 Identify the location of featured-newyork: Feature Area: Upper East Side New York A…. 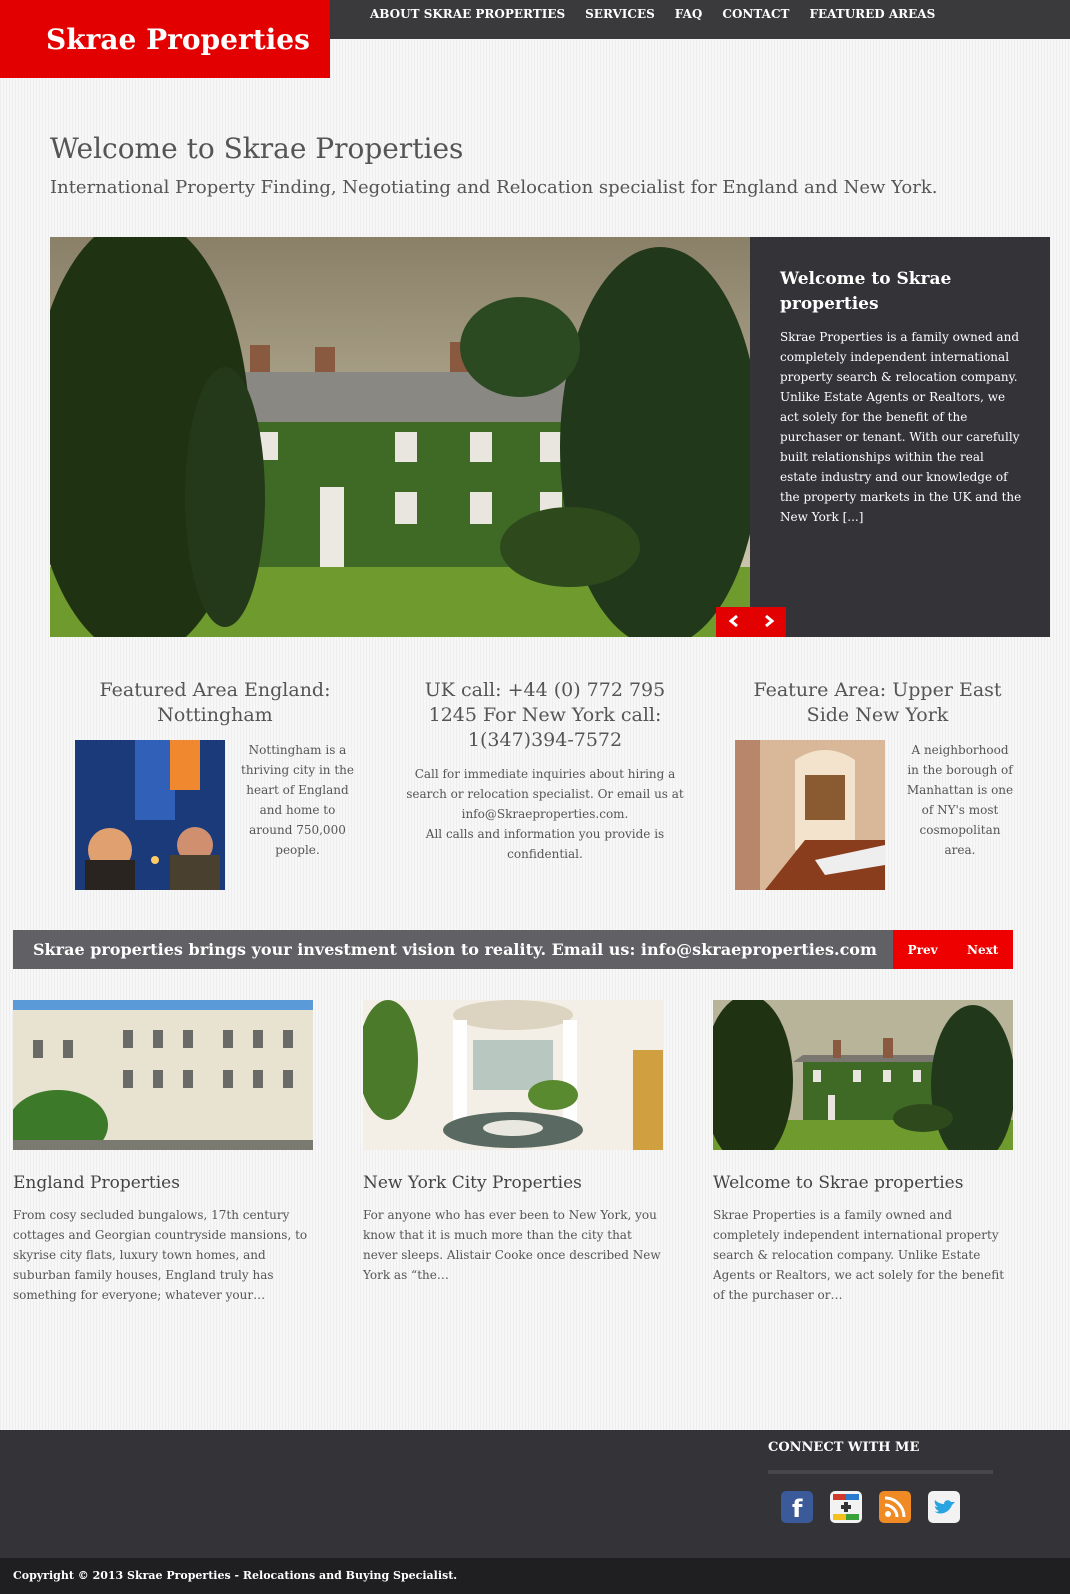
(877, 784).